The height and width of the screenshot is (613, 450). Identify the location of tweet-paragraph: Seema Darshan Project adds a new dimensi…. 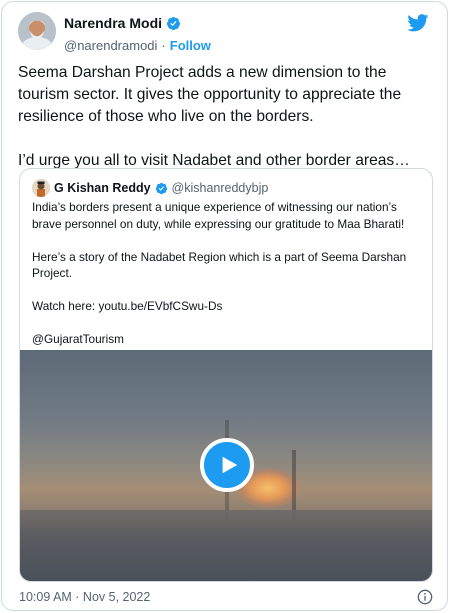
(210, 94).